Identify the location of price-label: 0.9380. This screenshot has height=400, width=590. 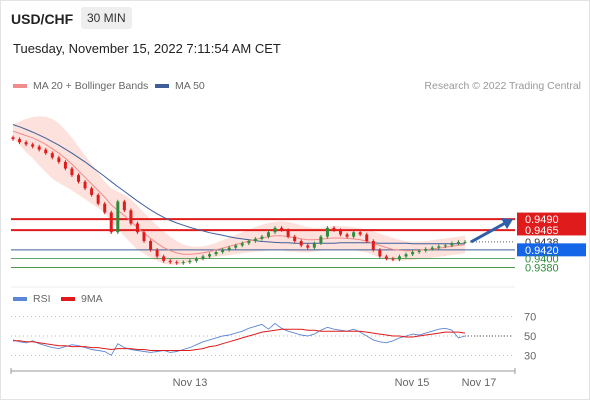
(542, 268).